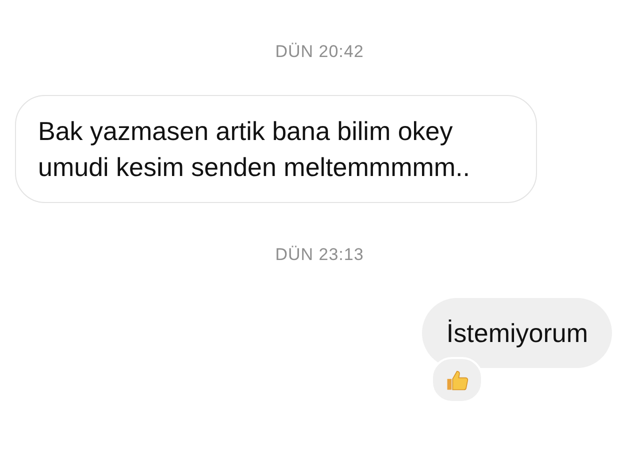 The height and width of the screenshot is (451, 621). I want to click on message-bubble: İstemiyorum, so click(517, 333).